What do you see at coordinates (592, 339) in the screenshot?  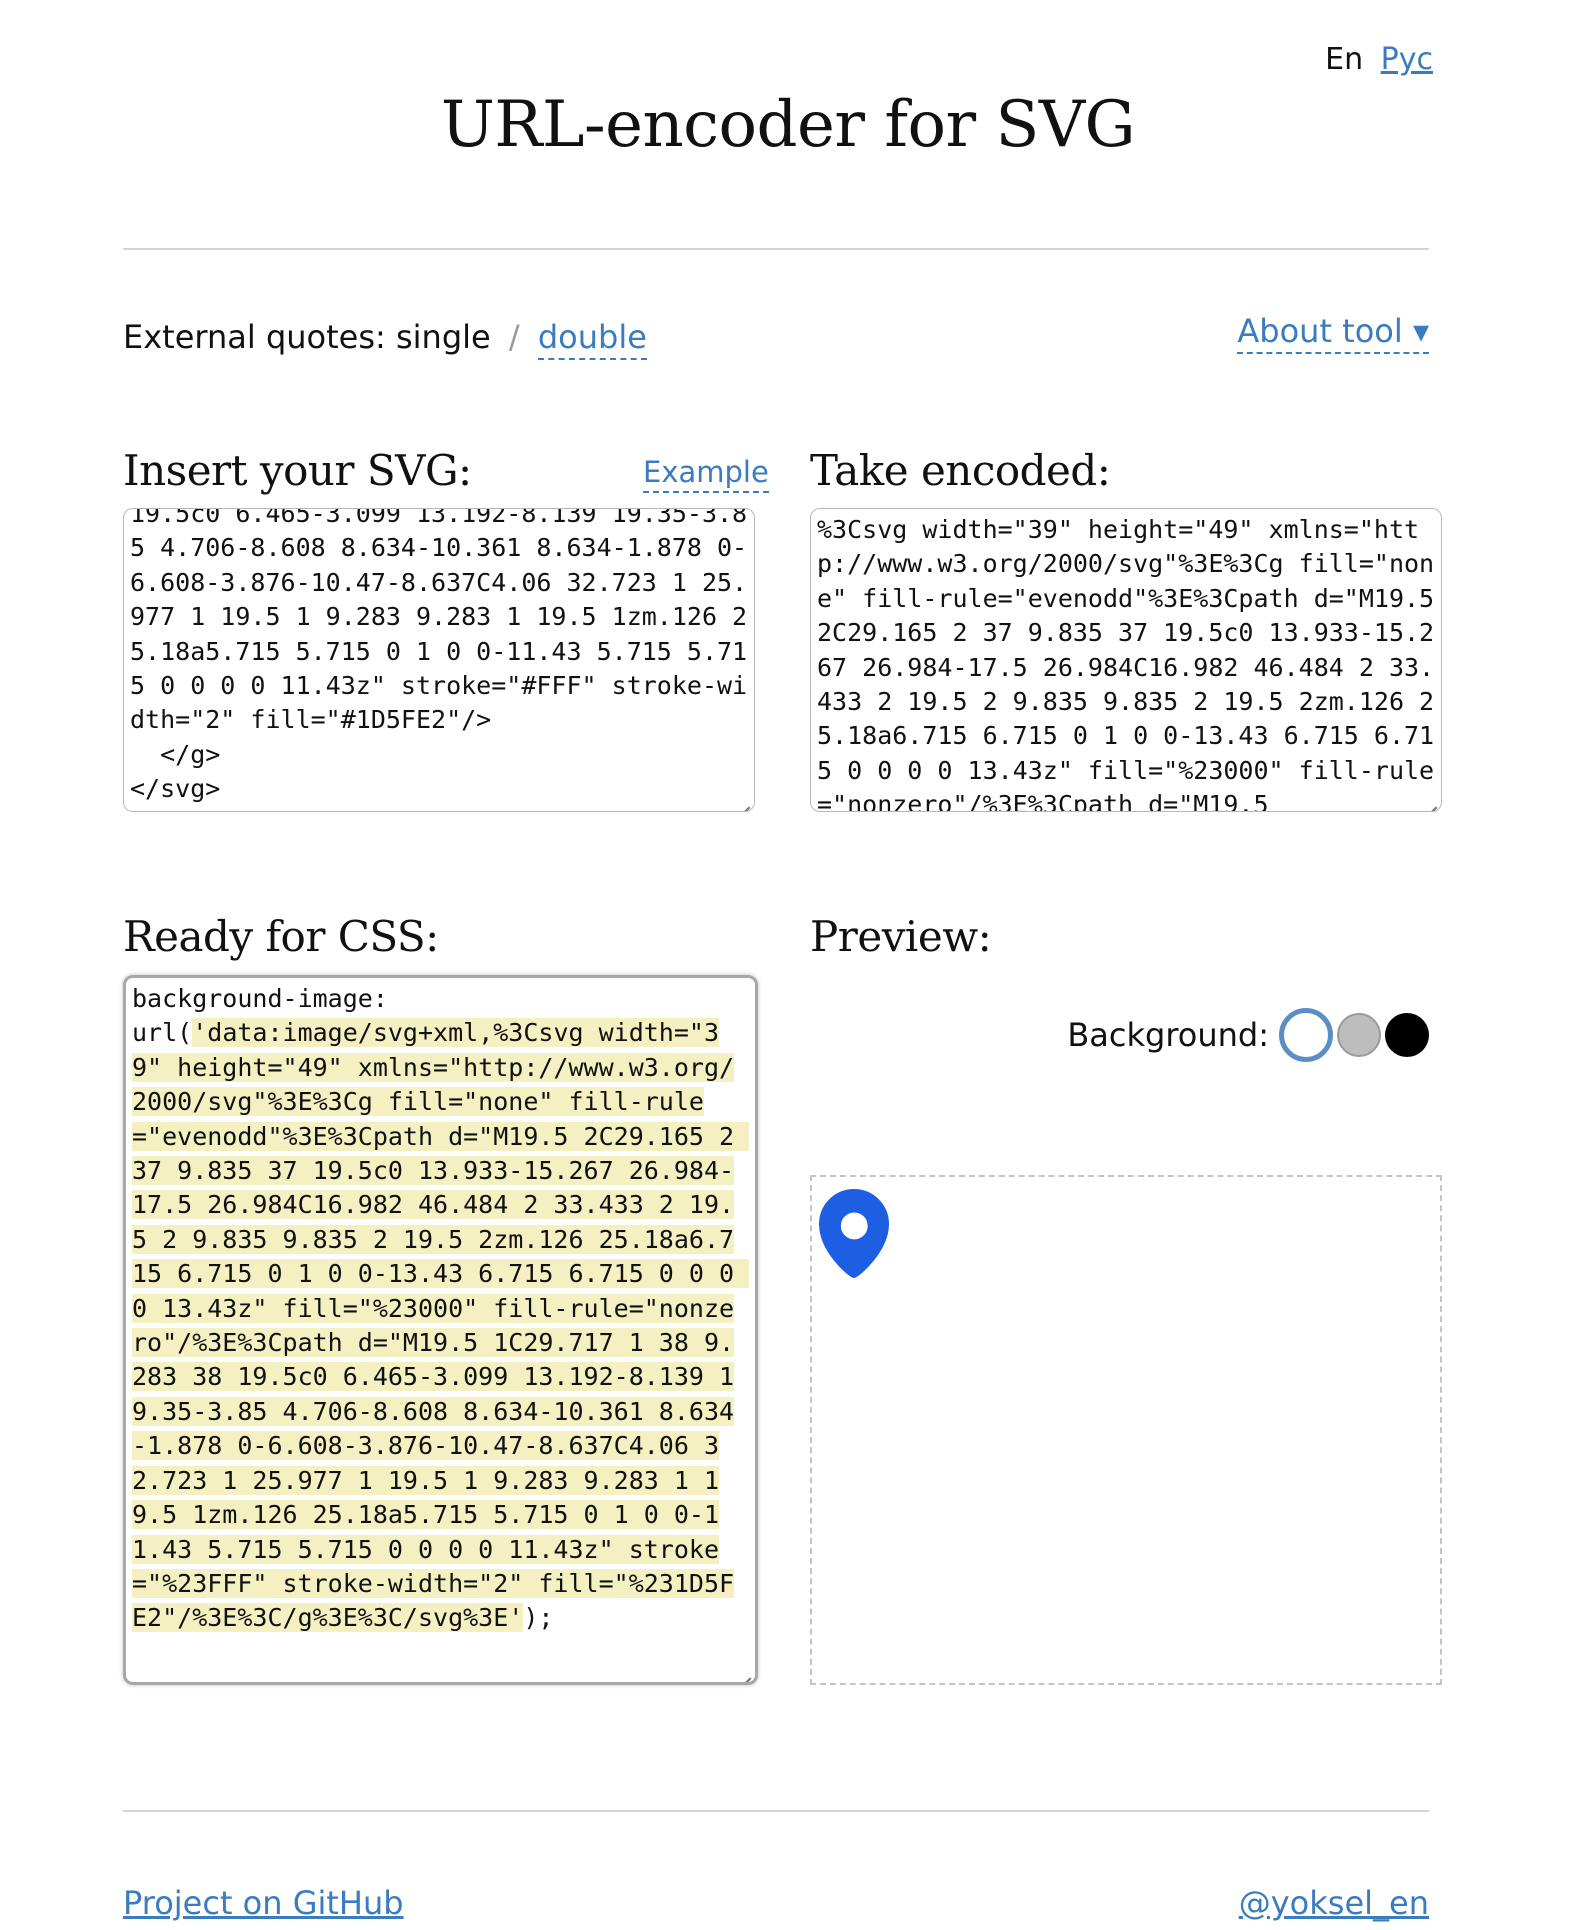 I see `quotes-double-option: double` at bounding box center [592, 339].